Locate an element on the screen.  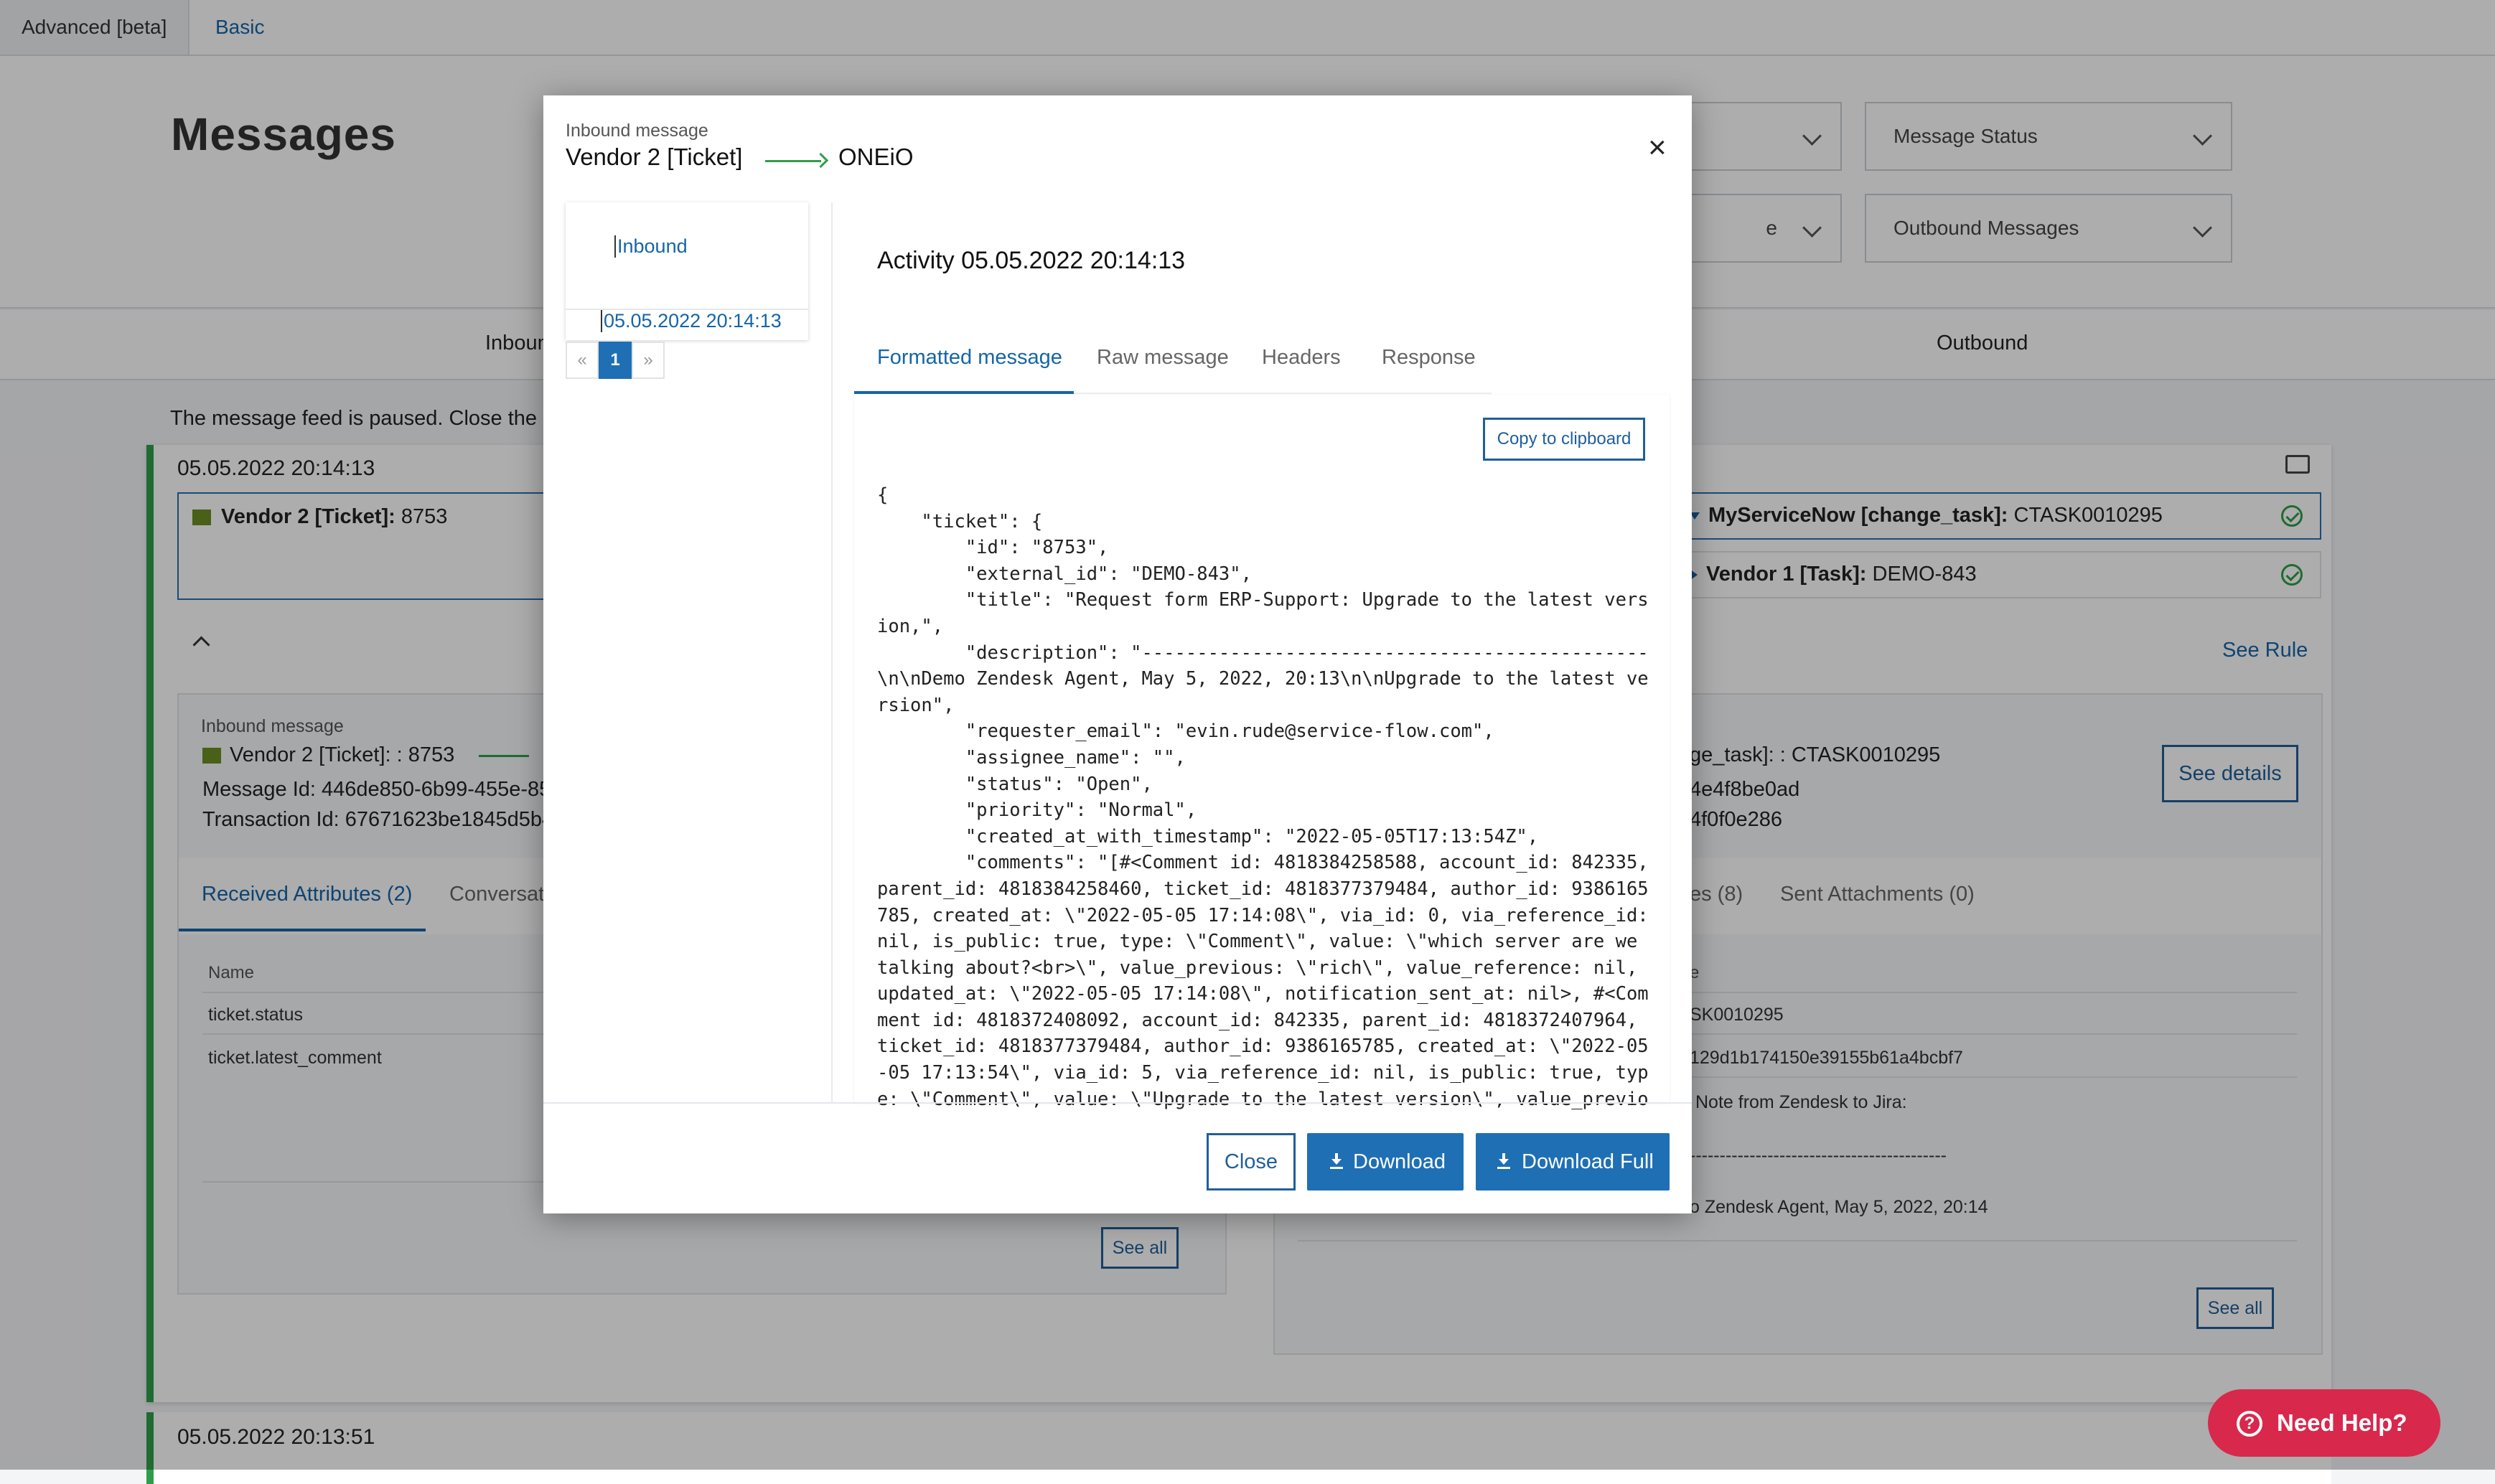
download-full-label: Download Full is located at coordinates (1588, 1161).